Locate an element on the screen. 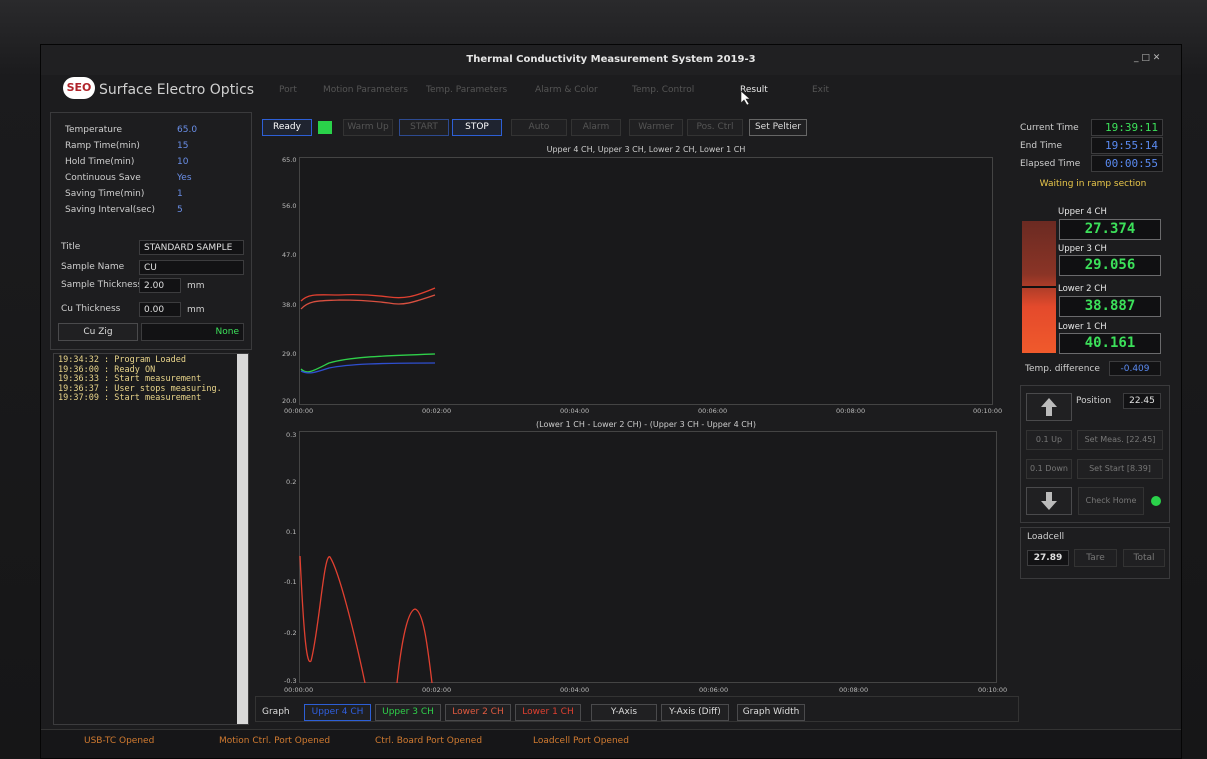 The width and height of the screenshot is (1207, 759). lower2-trace is located at coordinates (368, 302).